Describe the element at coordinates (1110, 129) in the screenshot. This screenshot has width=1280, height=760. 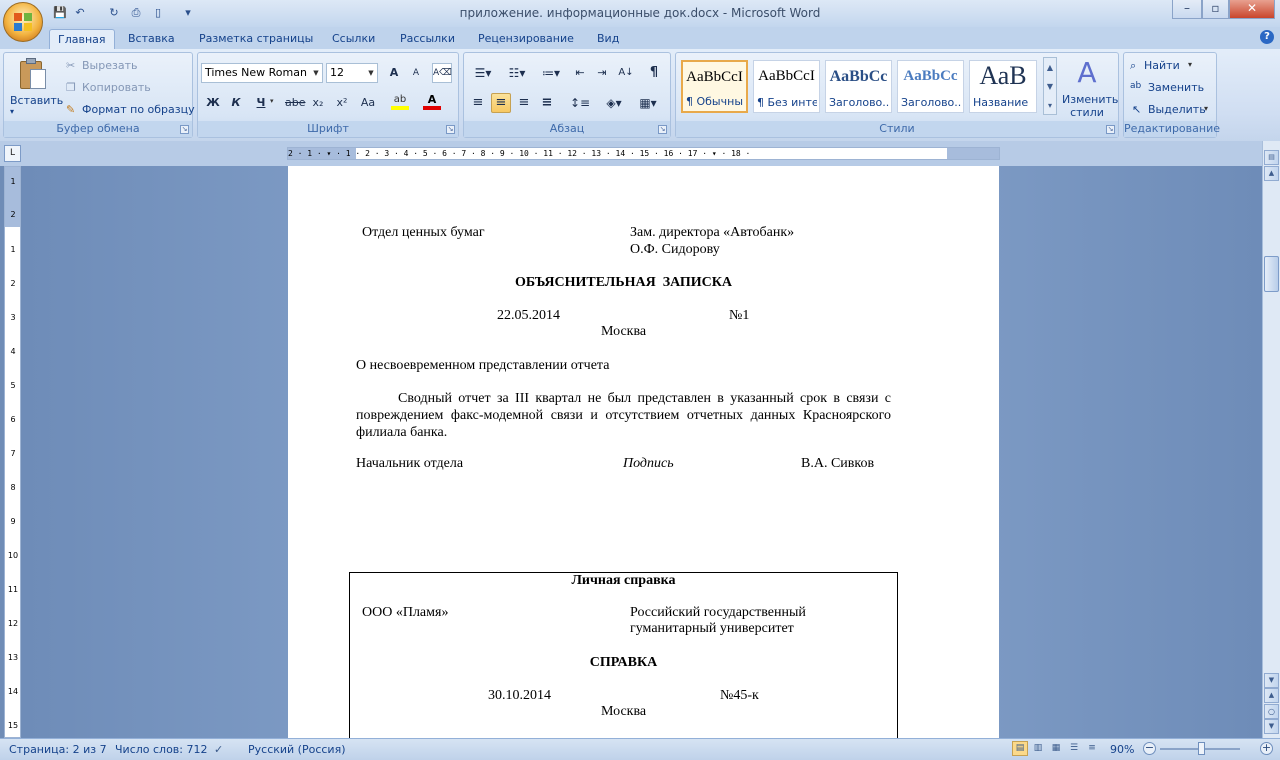
I see `styles-launcher-icon: ↘` at that location.